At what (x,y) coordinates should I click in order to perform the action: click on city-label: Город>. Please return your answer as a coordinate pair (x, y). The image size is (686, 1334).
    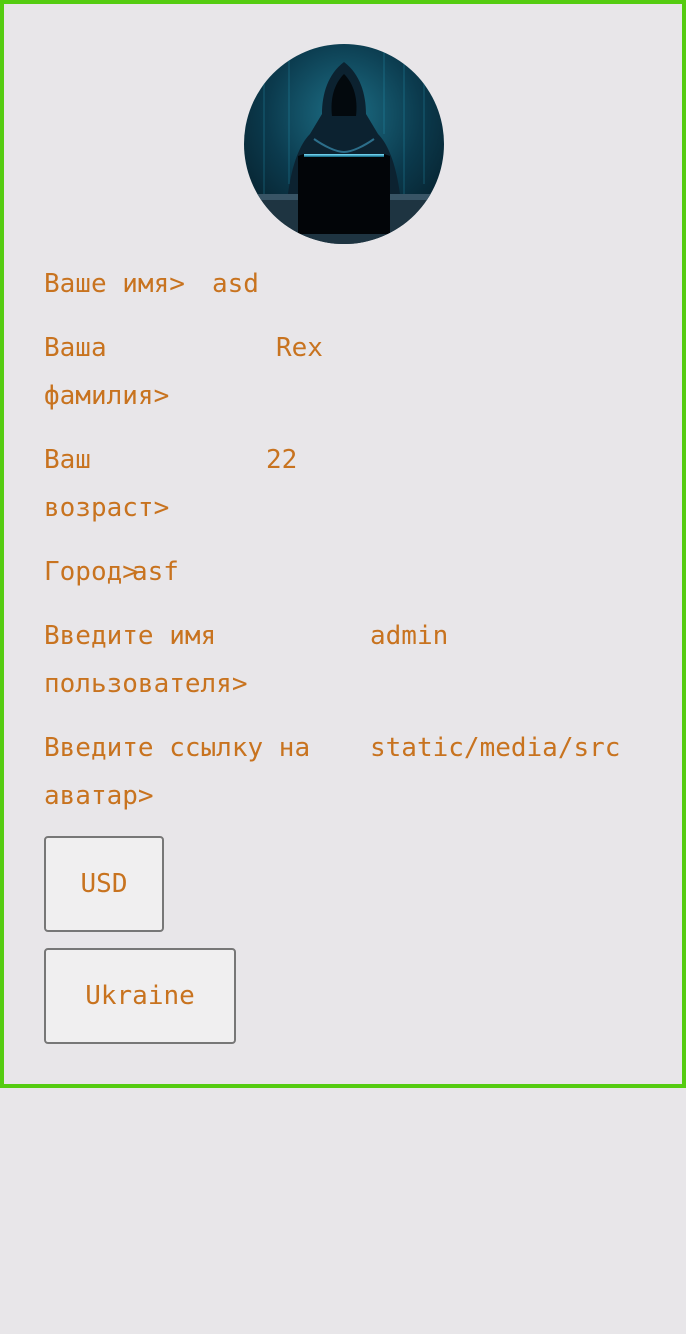
    Looking at the image, I should click on (91, 572).